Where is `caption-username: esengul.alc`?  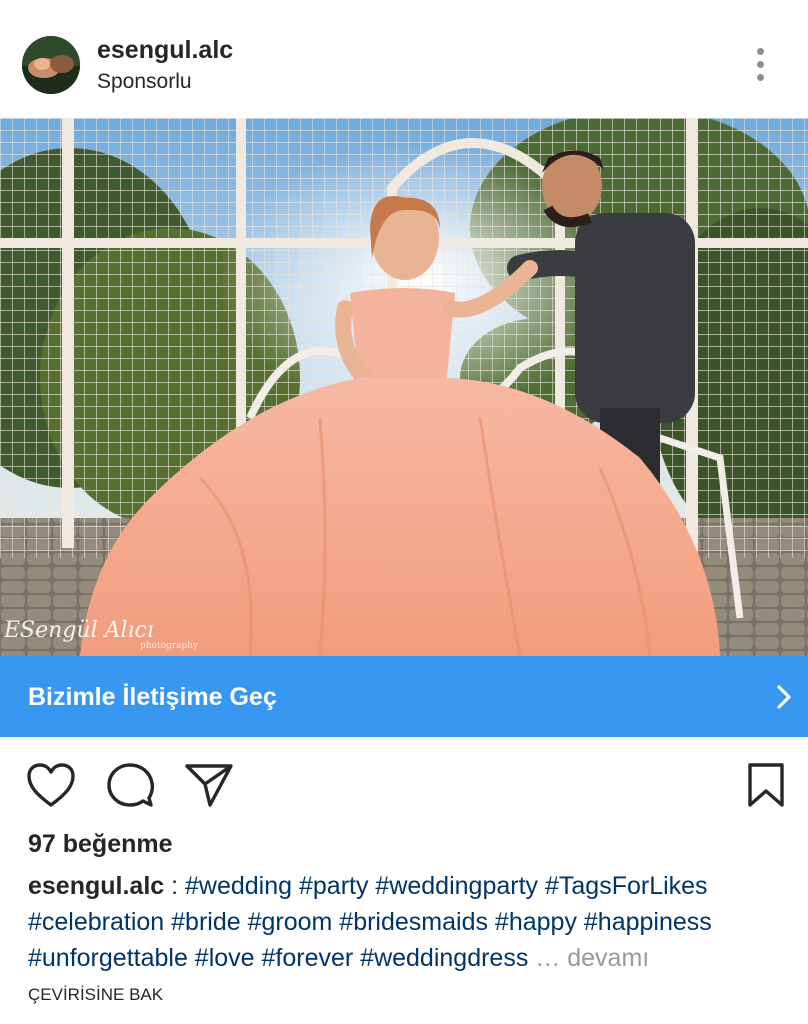
caption-username: esengul.alc is located at coordinates (96, 886).